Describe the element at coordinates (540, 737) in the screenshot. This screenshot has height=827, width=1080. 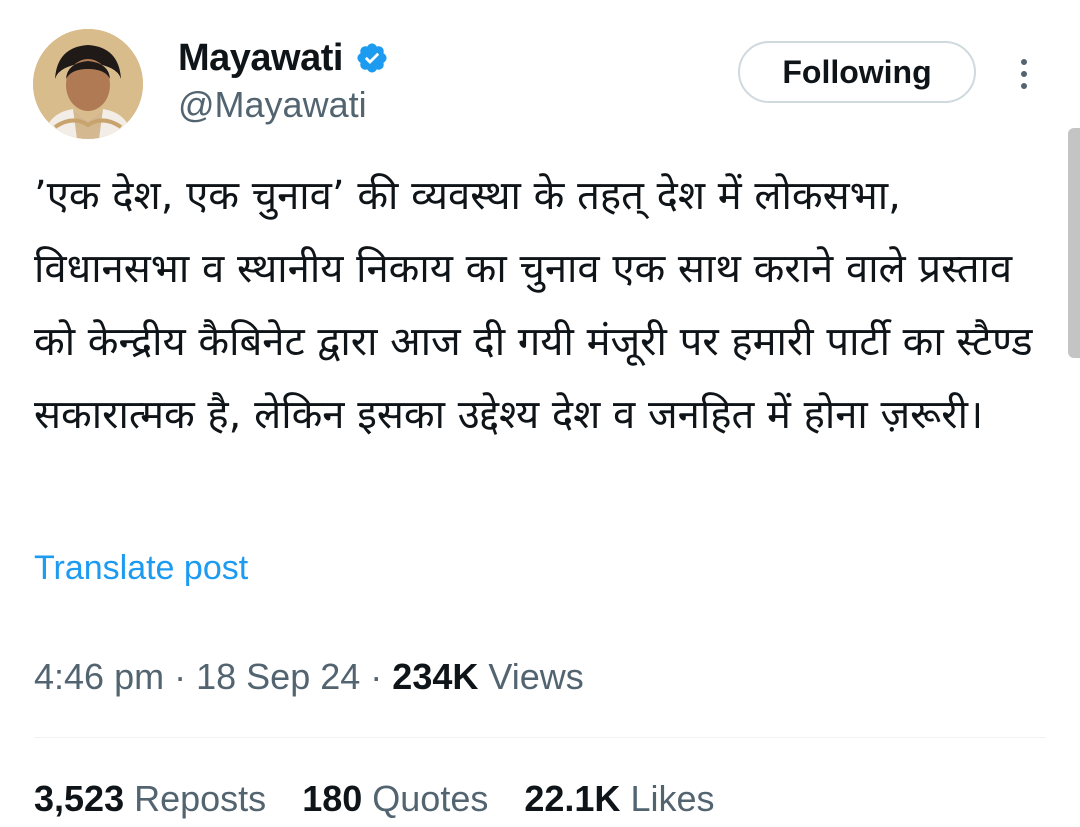
I see `divider` at that location.